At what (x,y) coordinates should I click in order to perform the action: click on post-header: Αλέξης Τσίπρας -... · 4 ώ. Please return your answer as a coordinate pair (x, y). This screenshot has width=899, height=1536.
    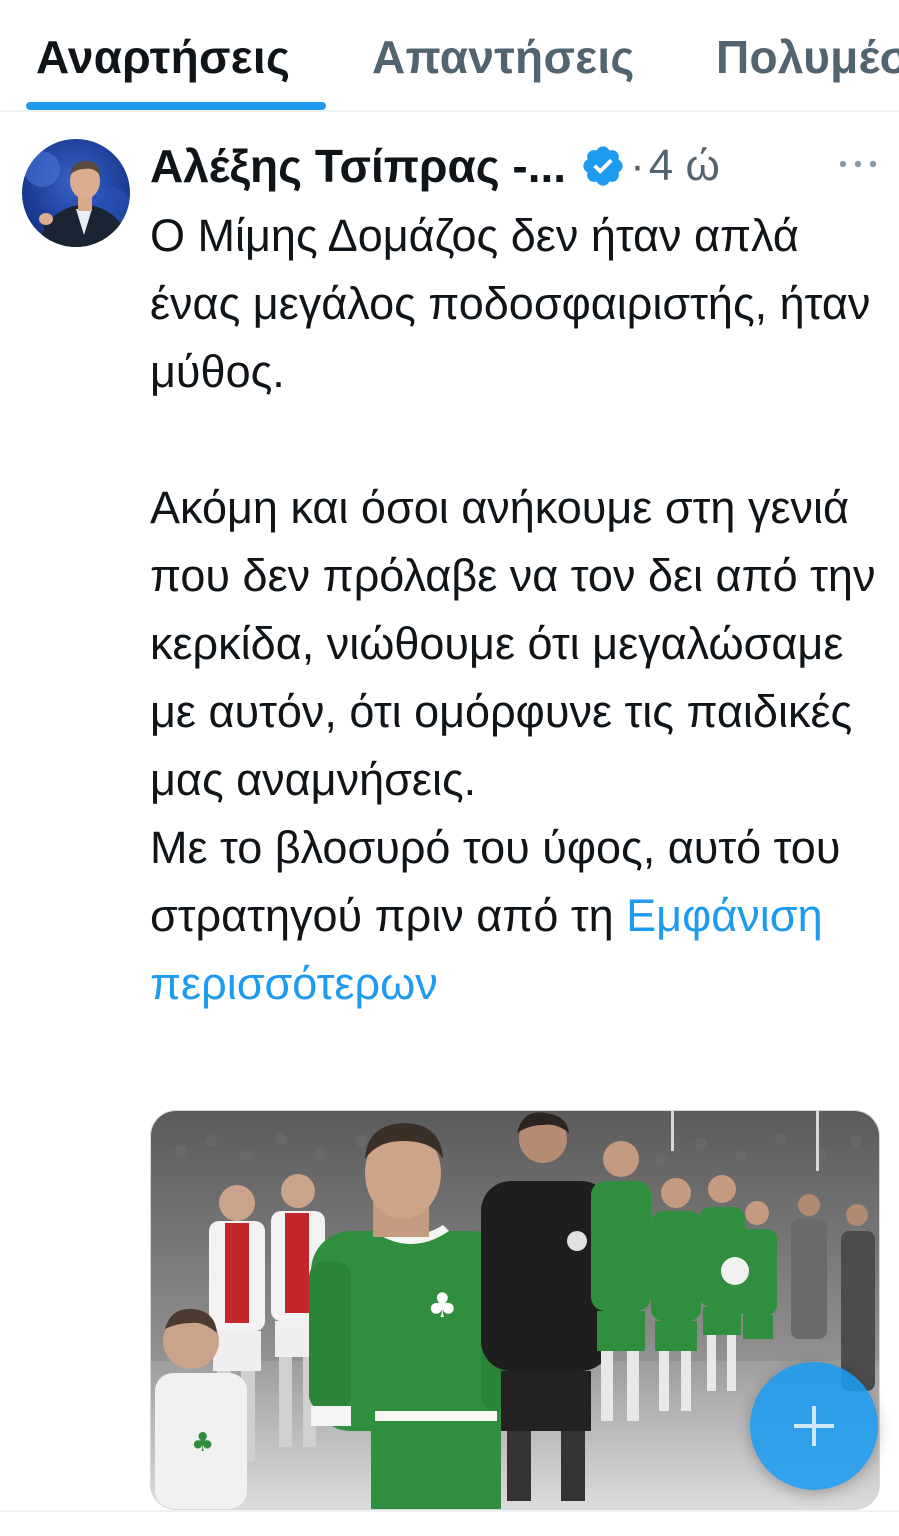
    Looking at the image, I should click on (435, 166).